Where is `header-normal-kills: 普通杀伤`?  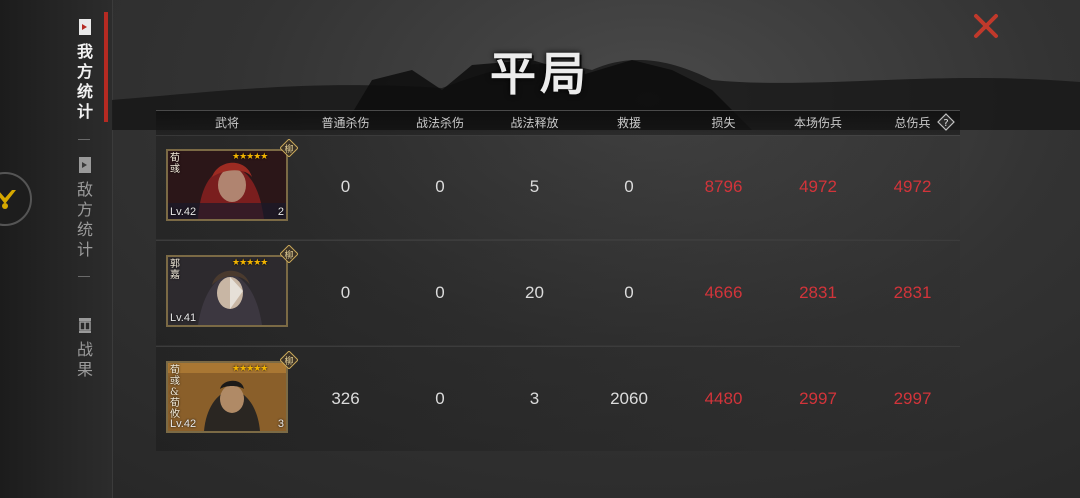 header-normal-kills: 普通杀伤 is located at coordinates (345, 123).